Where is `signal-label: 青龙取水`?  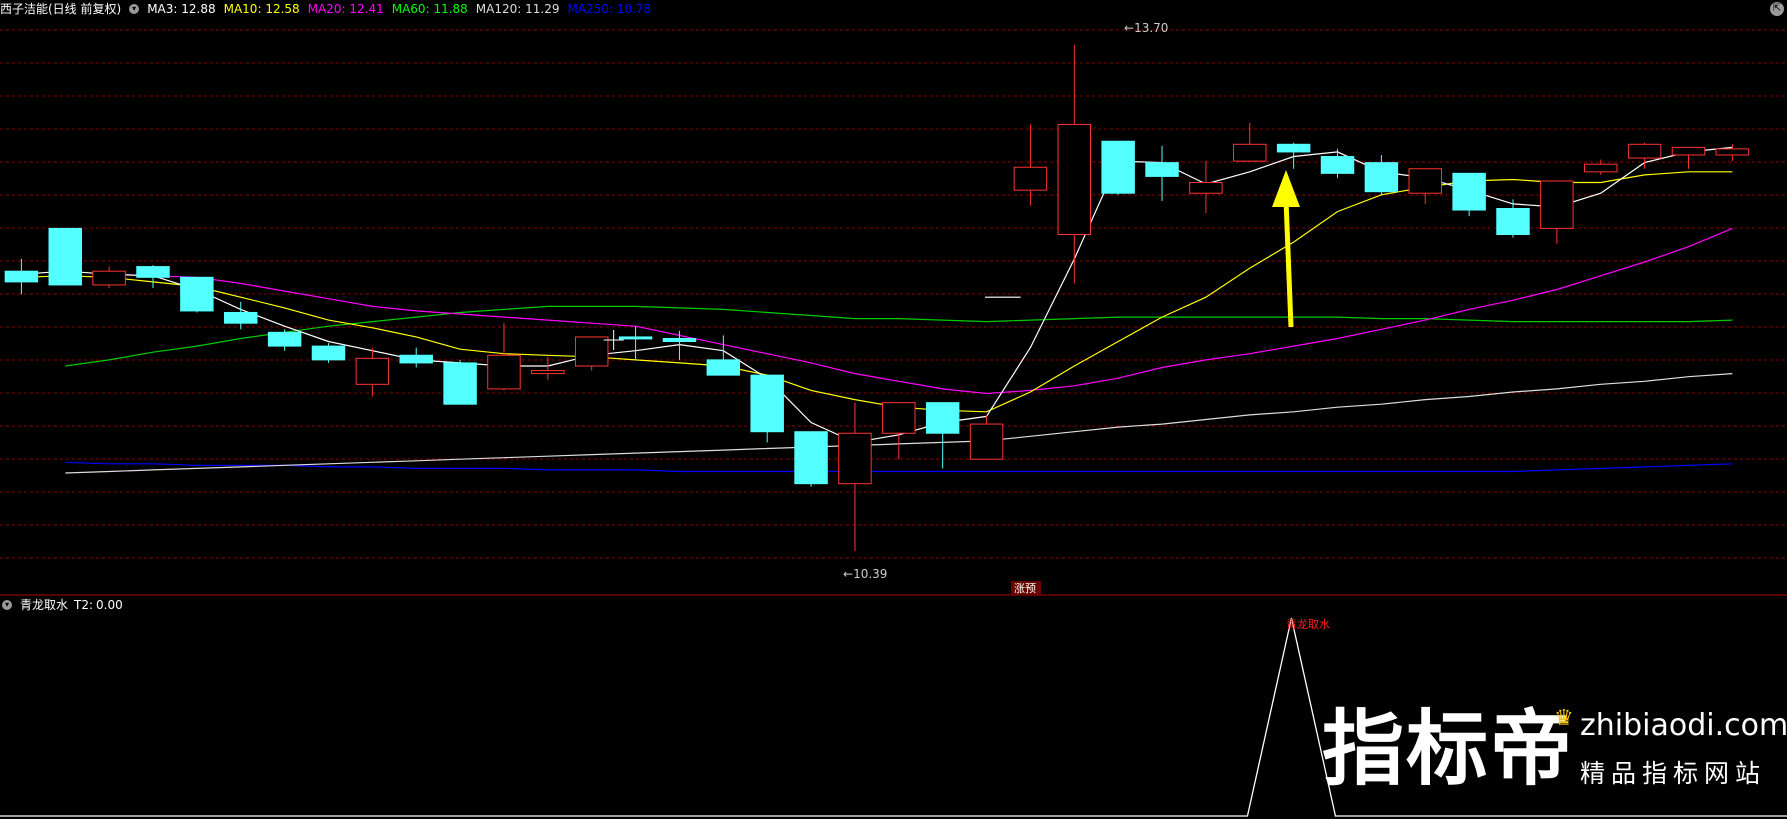 signal-label: 青龙取水 is located at coordinates (1308, 624).